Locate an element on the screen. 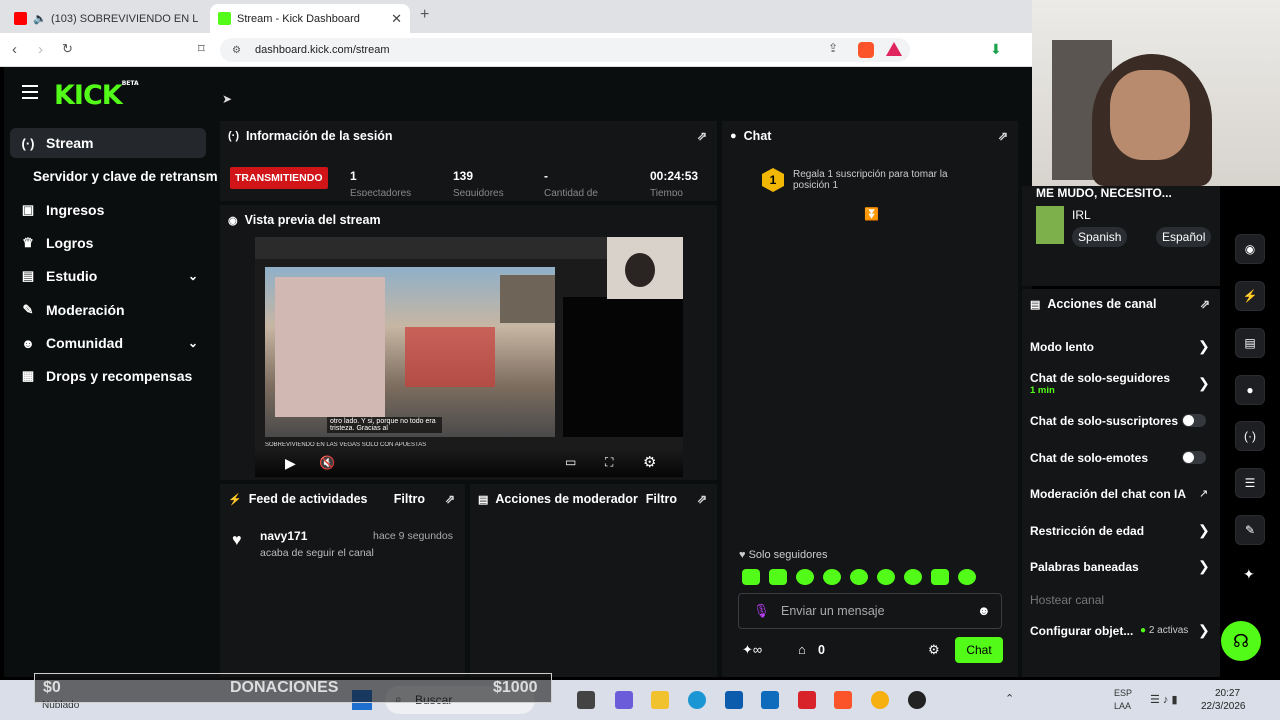 This screenshot has height=720, width=1280. kick-logo-icon: ✦ is located at coordinates (1249, 574).